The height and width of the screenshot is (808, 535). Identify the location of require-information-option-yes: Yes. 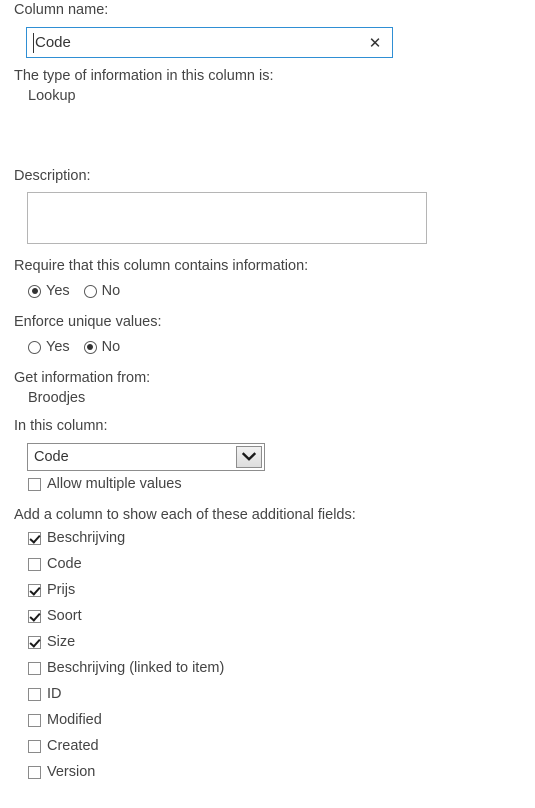
(49, 291).